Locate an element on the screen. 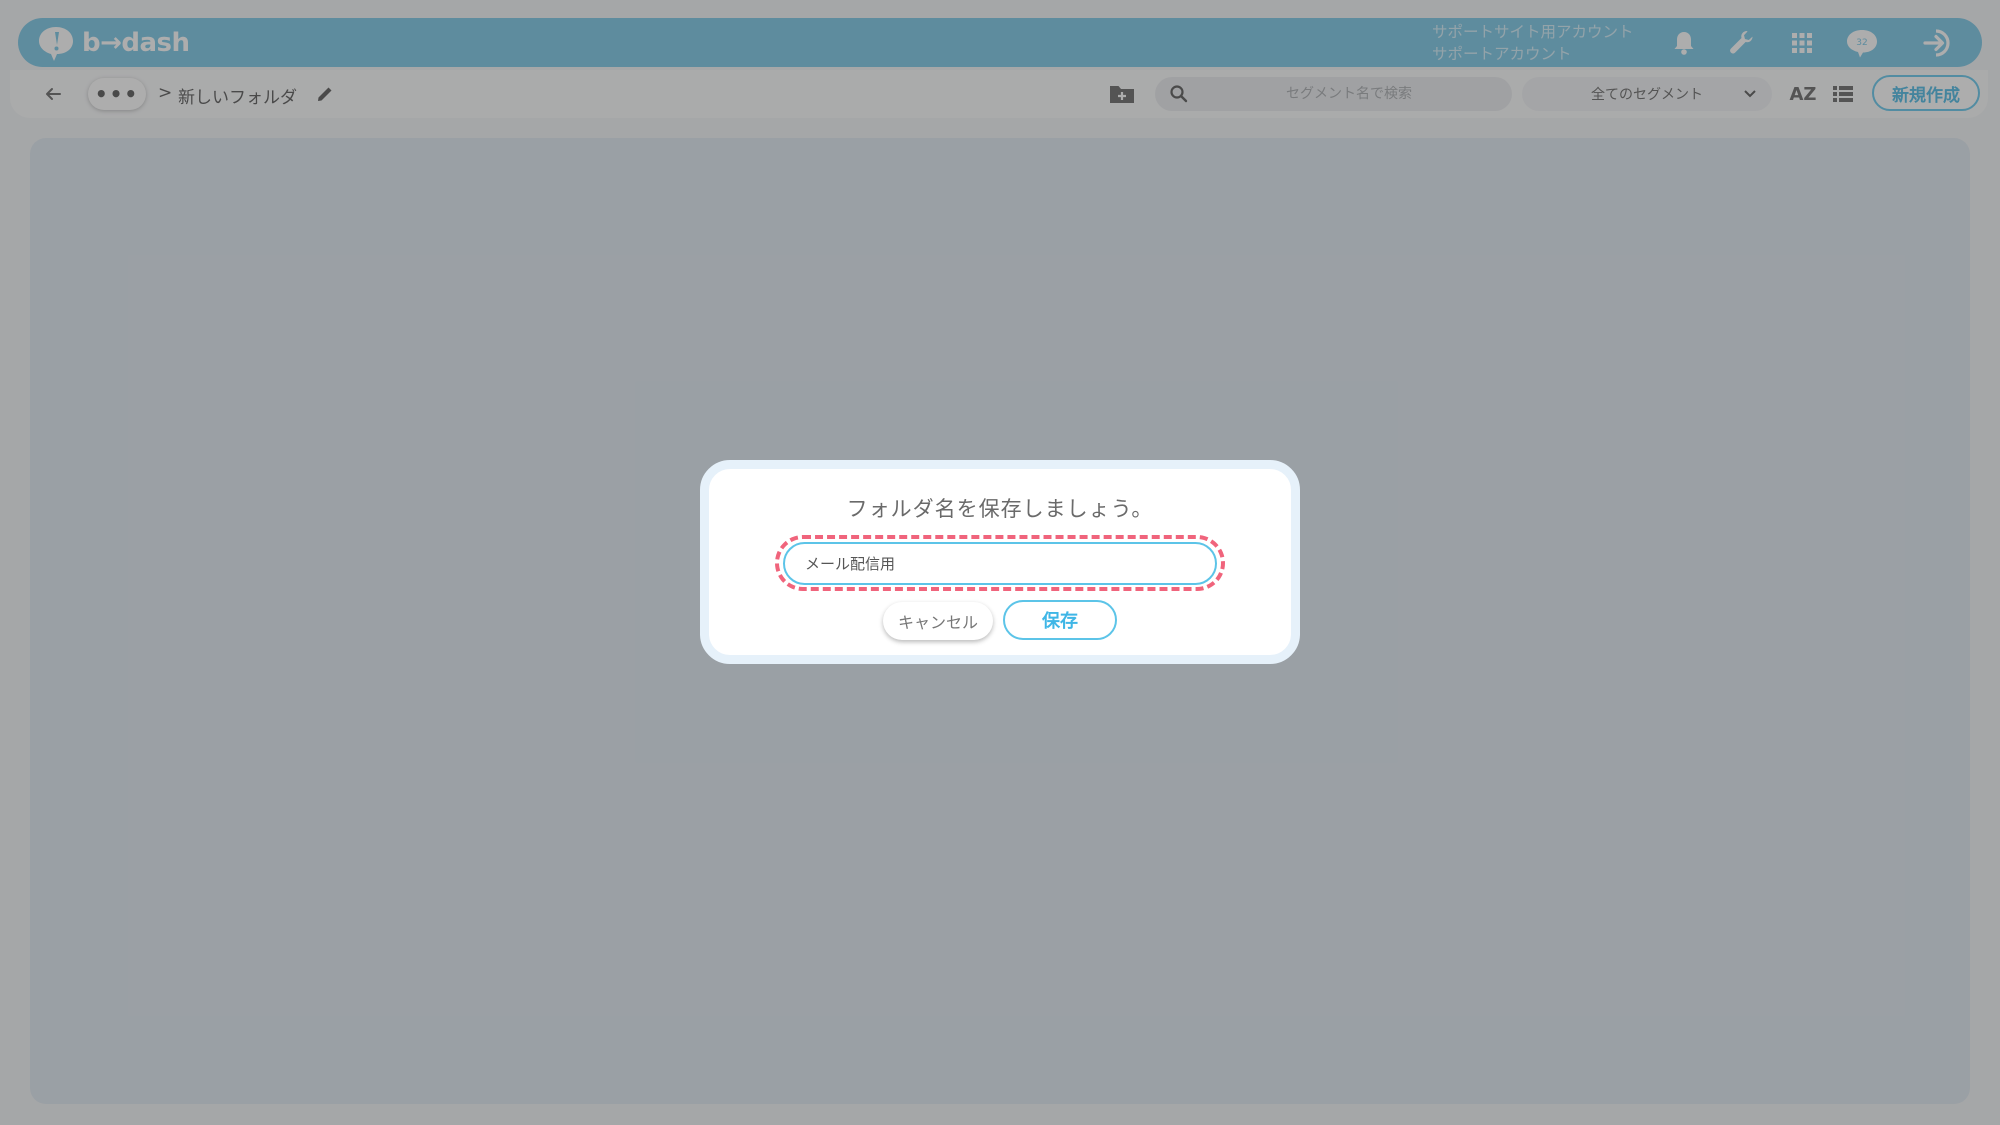 Image resolution: width=2000 pixels, height=1125 pixels. cancel-button: キャンセル is located at coordinates (938, 621).